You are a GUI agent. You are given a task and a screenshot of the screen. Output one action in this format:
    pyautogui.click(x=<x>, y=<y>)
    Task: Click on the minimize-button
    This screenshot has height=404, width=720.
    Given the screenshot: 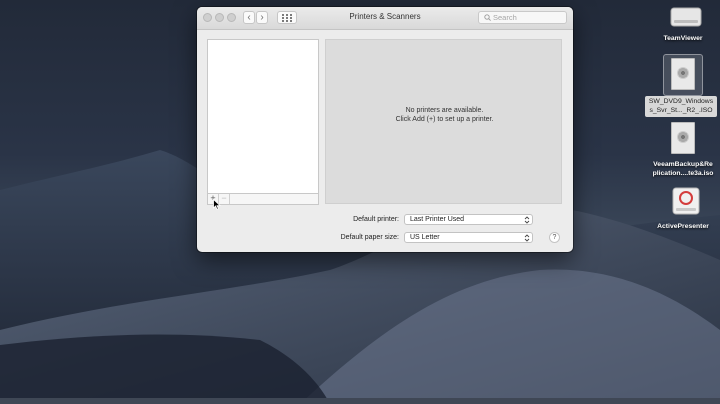 What is the action you would take?
    pyautogui.click(x=219, y=17)
    